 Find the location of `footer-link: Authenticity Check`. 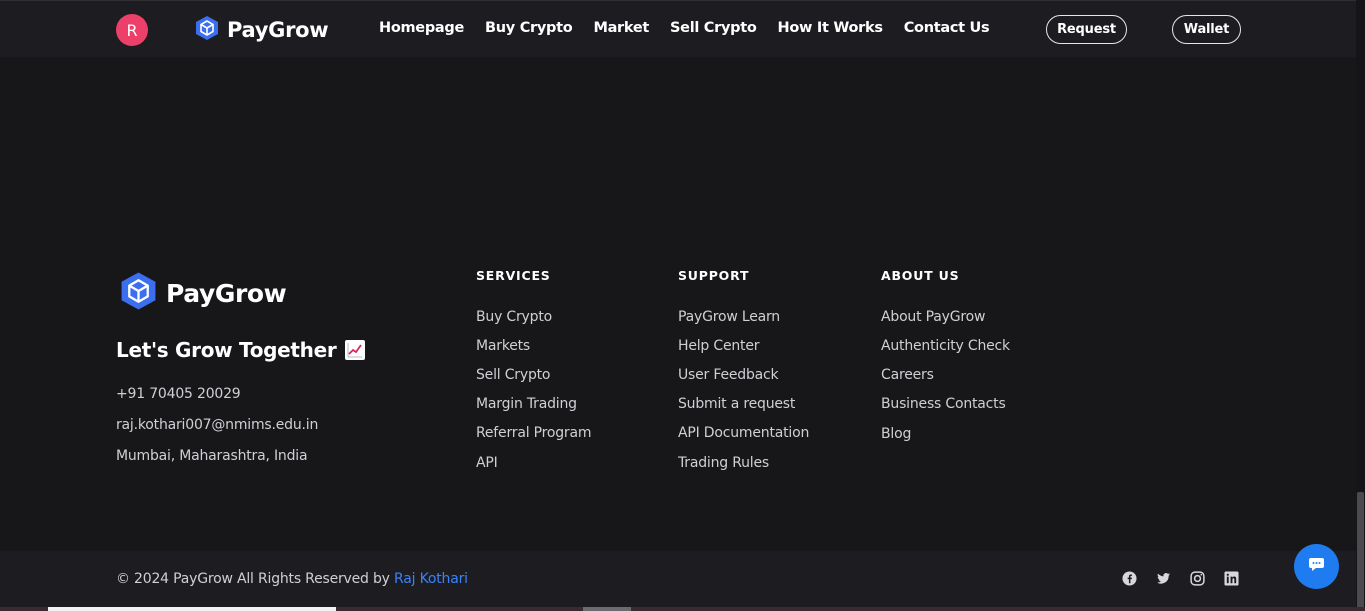

footer-link: Authenticity Check is located at coordinates (945, 352).